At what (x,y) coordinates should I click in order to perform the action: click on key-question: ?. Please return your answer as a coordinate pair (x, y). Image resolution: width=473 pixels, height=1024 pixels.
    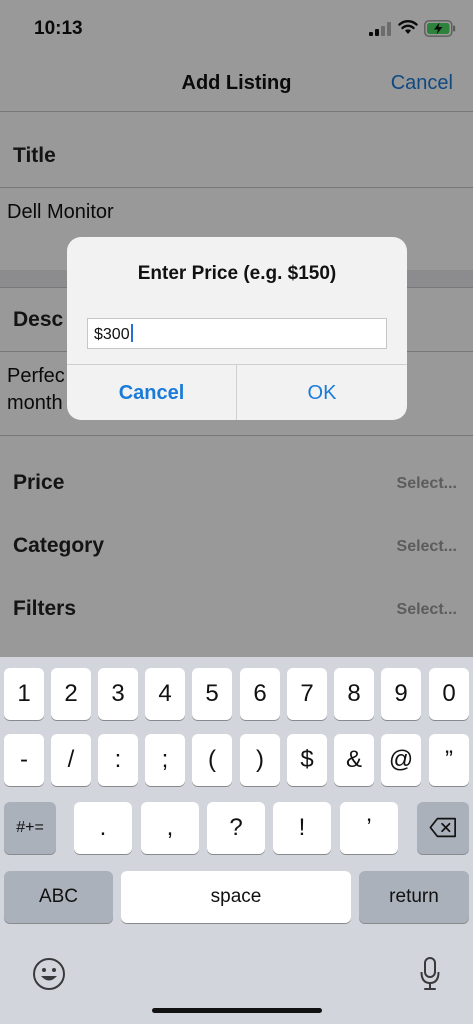
    Looking at the image, I should click on (236, 828).